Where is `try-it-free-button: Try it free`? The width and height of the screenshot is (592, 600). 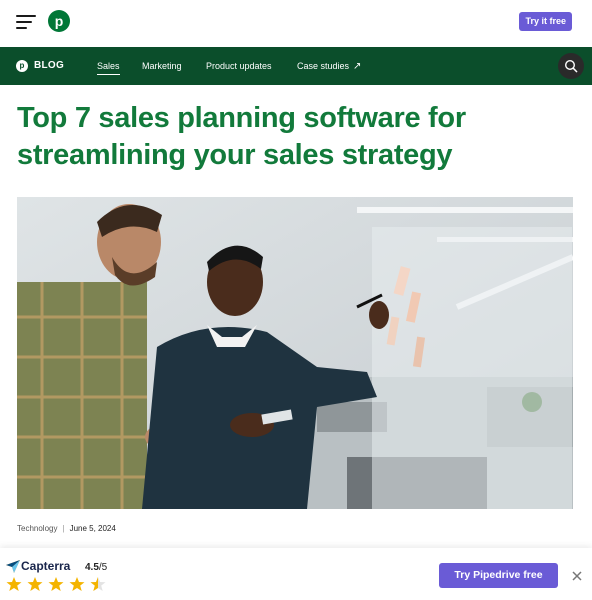 try-it-free-button: Try it free is located at coordinates (545, 21).